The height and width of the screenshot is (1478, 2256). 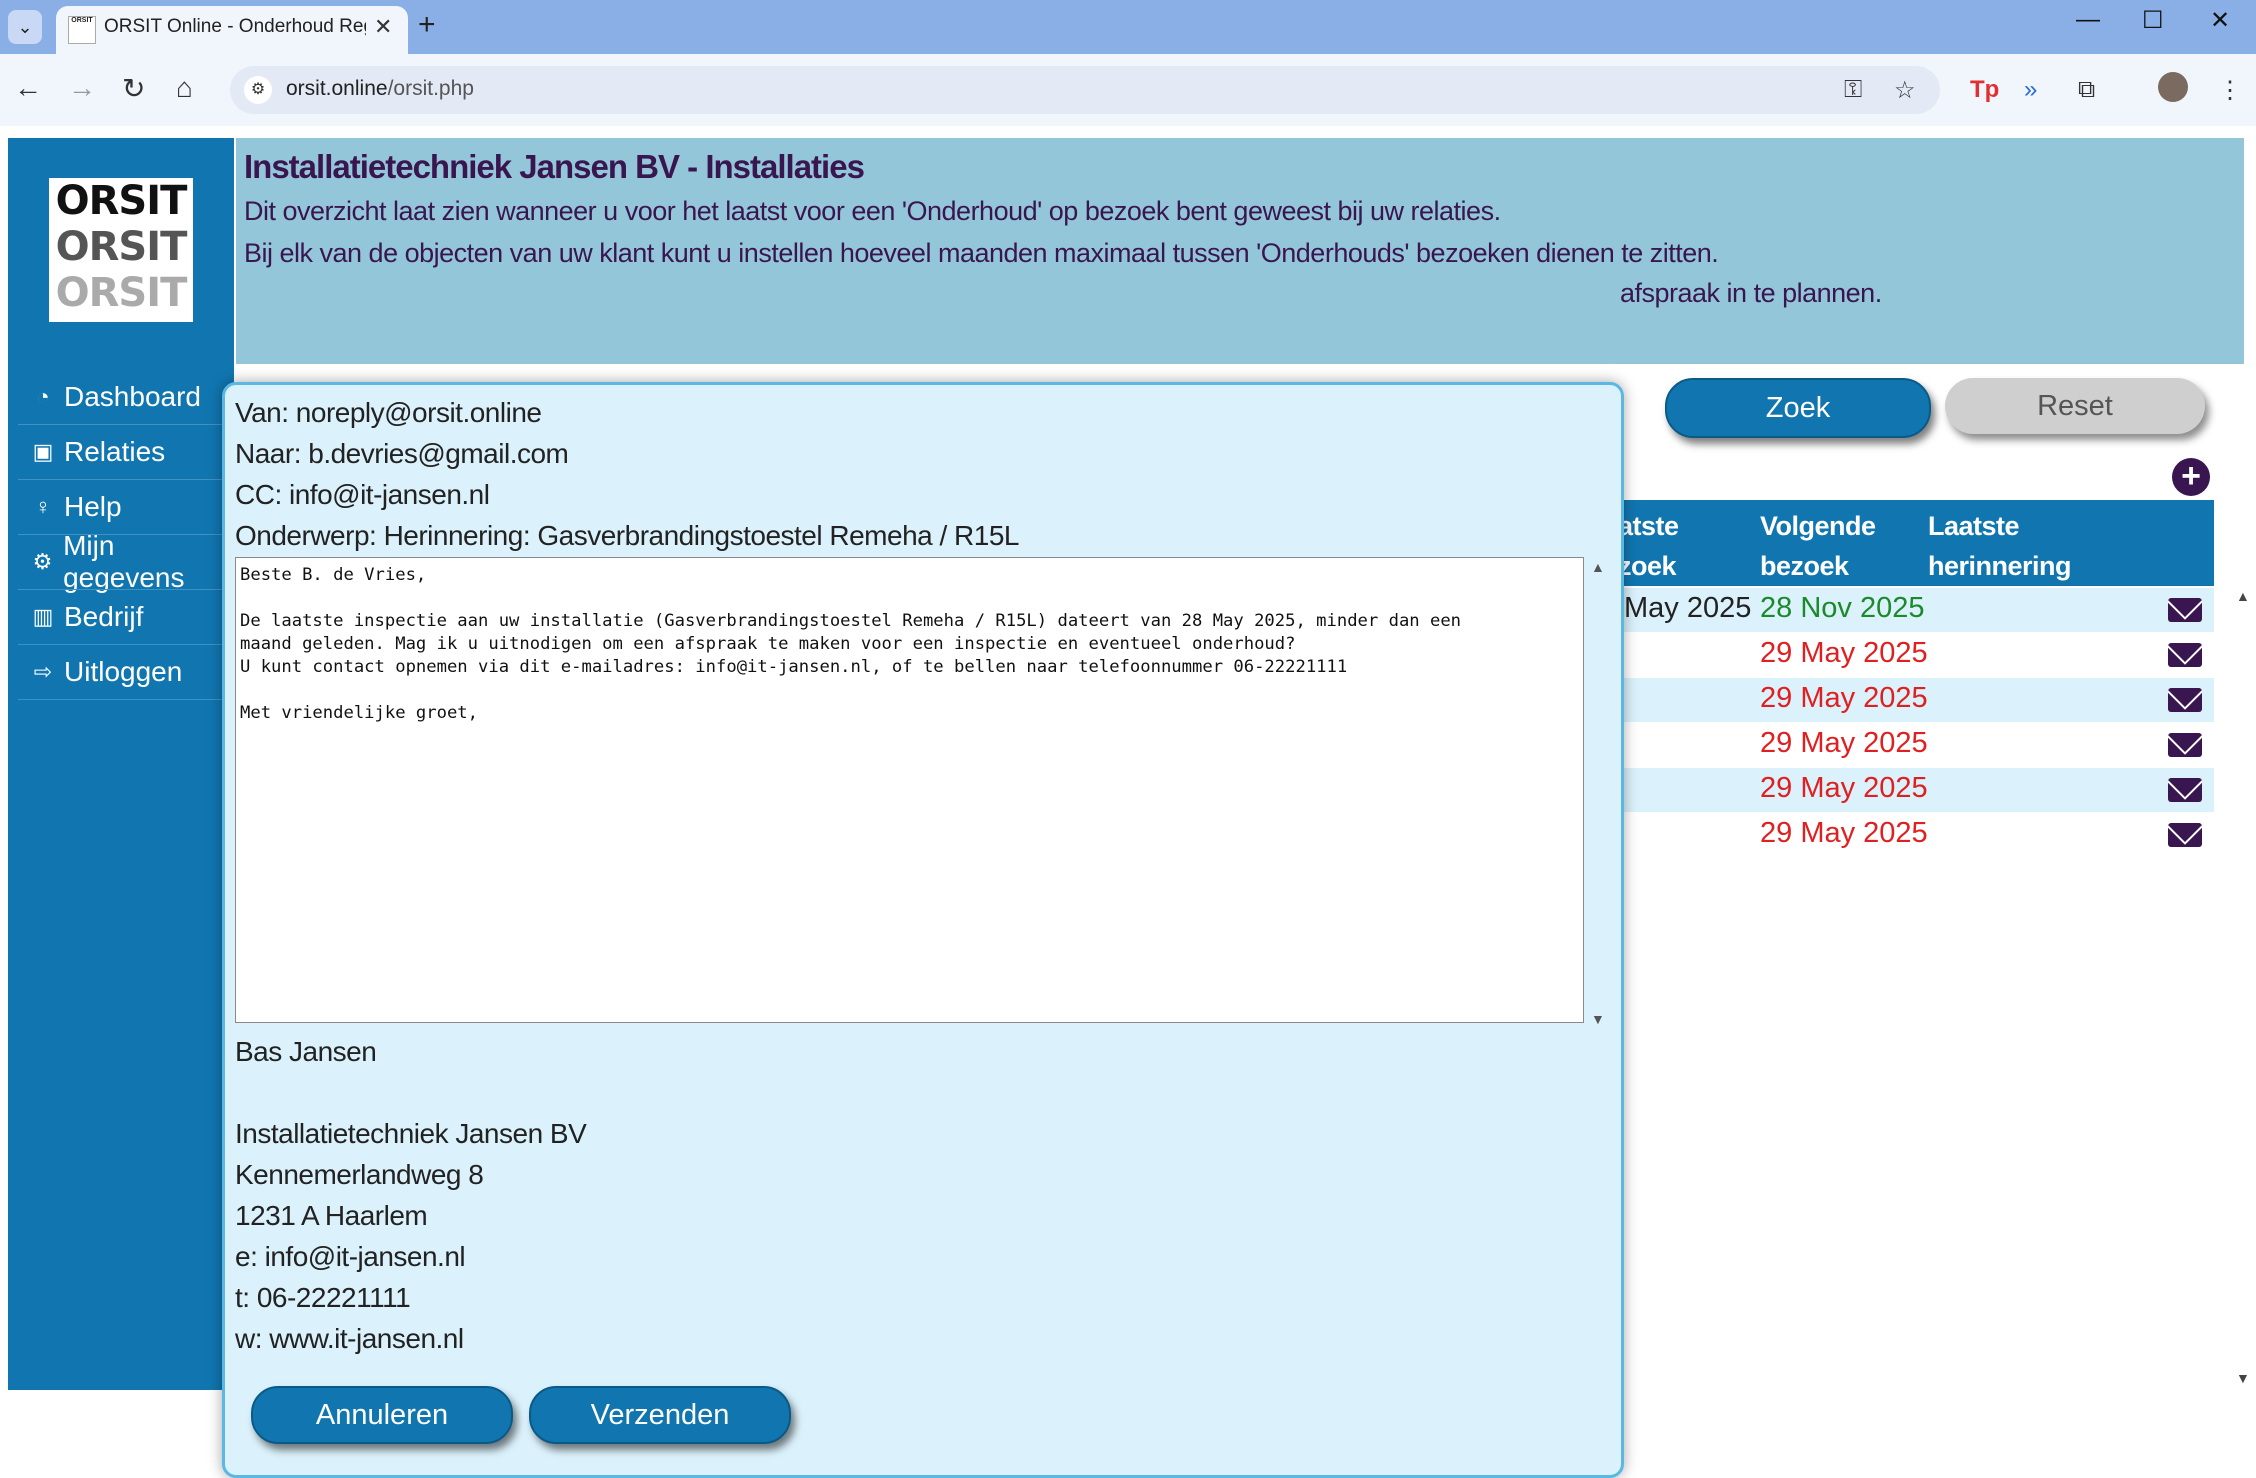 What do you see at coordinates (235, 26) in the screenshot?
I see `tab-title: ORSIT Online - Onderhoud Reg` at bounding box center [235, 26].